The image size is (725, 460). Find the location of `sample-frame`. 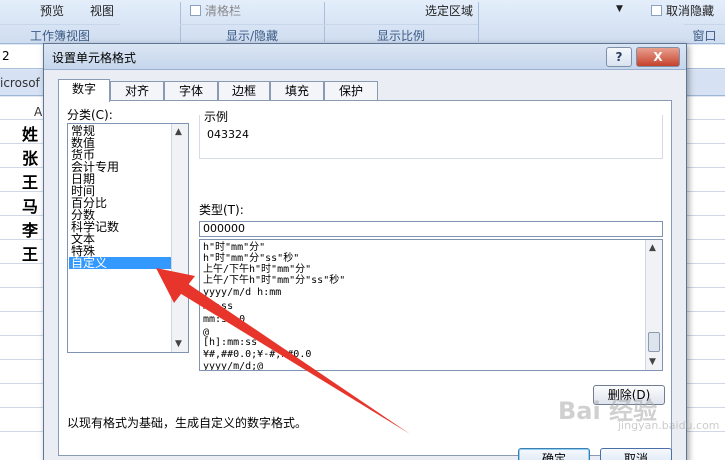

sample-frame is located at coordinates (431, 137).